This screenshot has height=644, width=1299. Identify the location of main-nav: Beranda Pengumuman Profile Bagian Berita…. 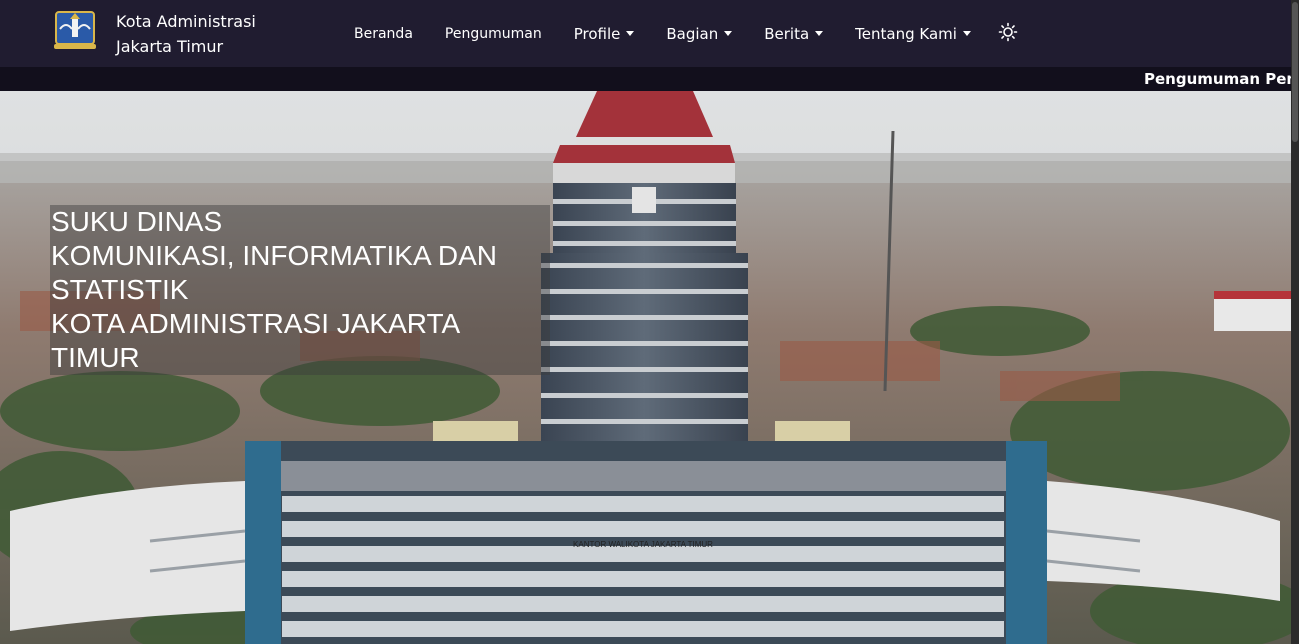
(678, 33).